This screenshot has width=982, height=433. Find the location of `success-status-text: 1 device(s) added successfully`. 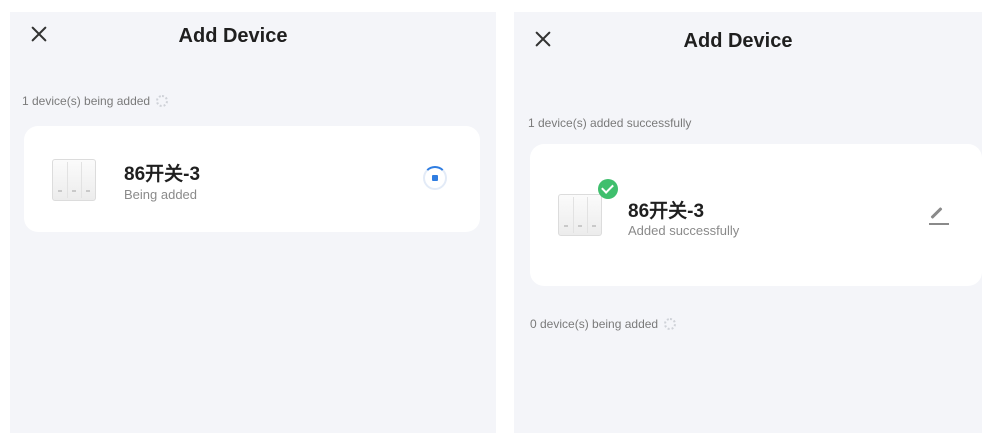

success-status-text: 1 device(s) added successfully is located at coordinates (609, 123).